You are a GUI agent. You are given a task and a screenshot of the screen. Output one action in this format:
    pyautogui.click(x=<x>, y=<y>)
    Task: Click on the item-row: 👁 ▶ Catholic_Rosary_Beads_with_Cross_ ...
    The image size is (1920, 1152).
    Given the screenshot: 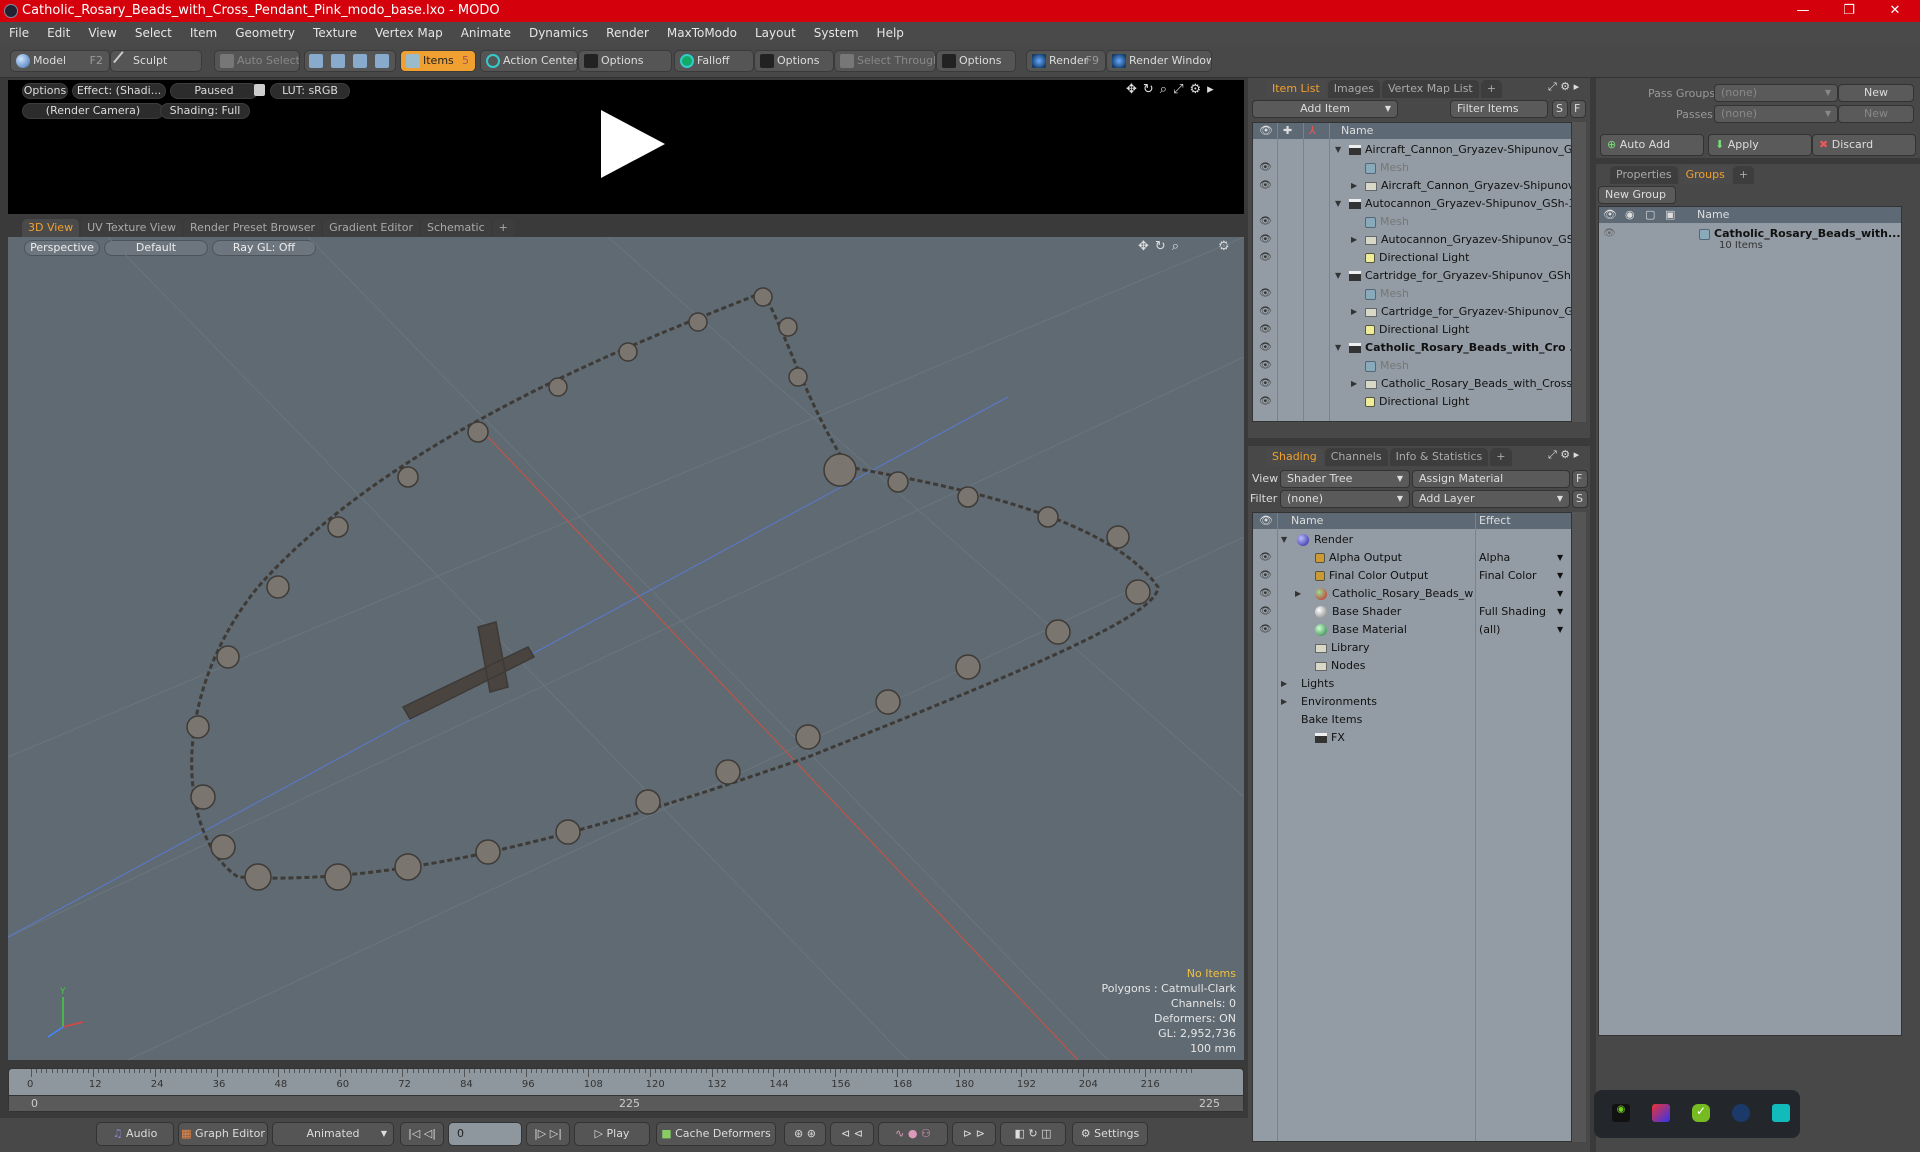 What is the action you would take?
    pyautogui.click(x=1412, y=384)
    